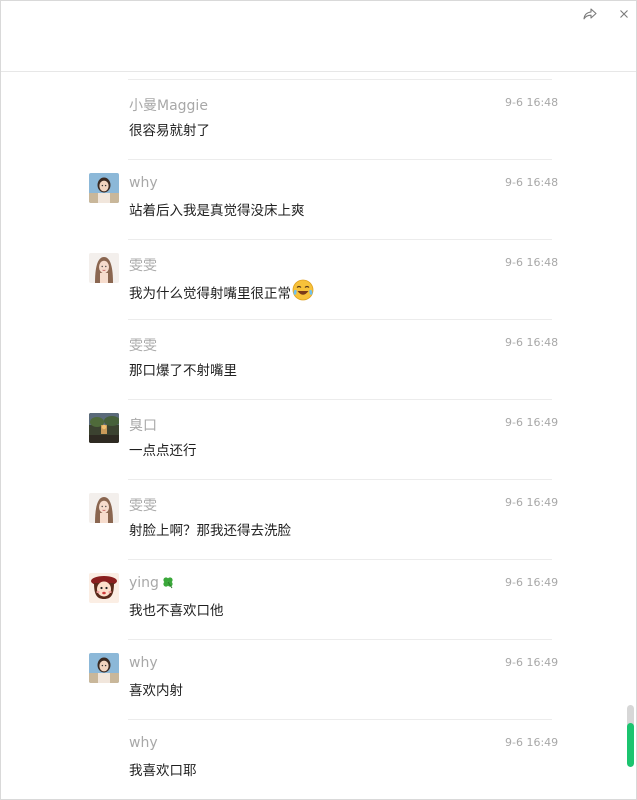 Image resolution: width=637 pixels, height=800 pixels. I want to click on share-arrow-icon, so click(590, 14).